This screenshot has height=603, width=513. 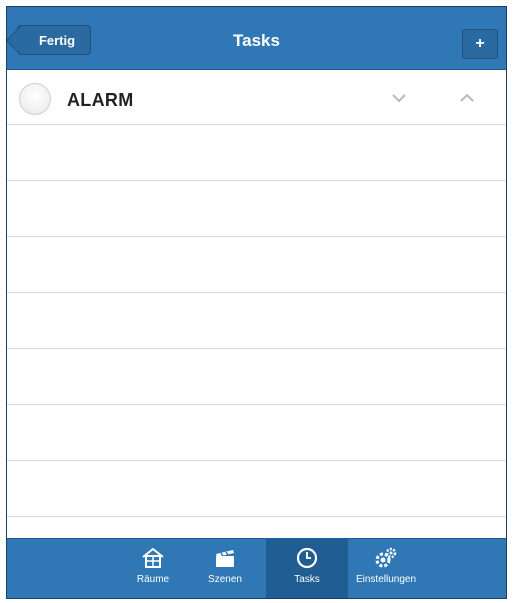 I want to click on gears-icon, so click(x=386, y=558).